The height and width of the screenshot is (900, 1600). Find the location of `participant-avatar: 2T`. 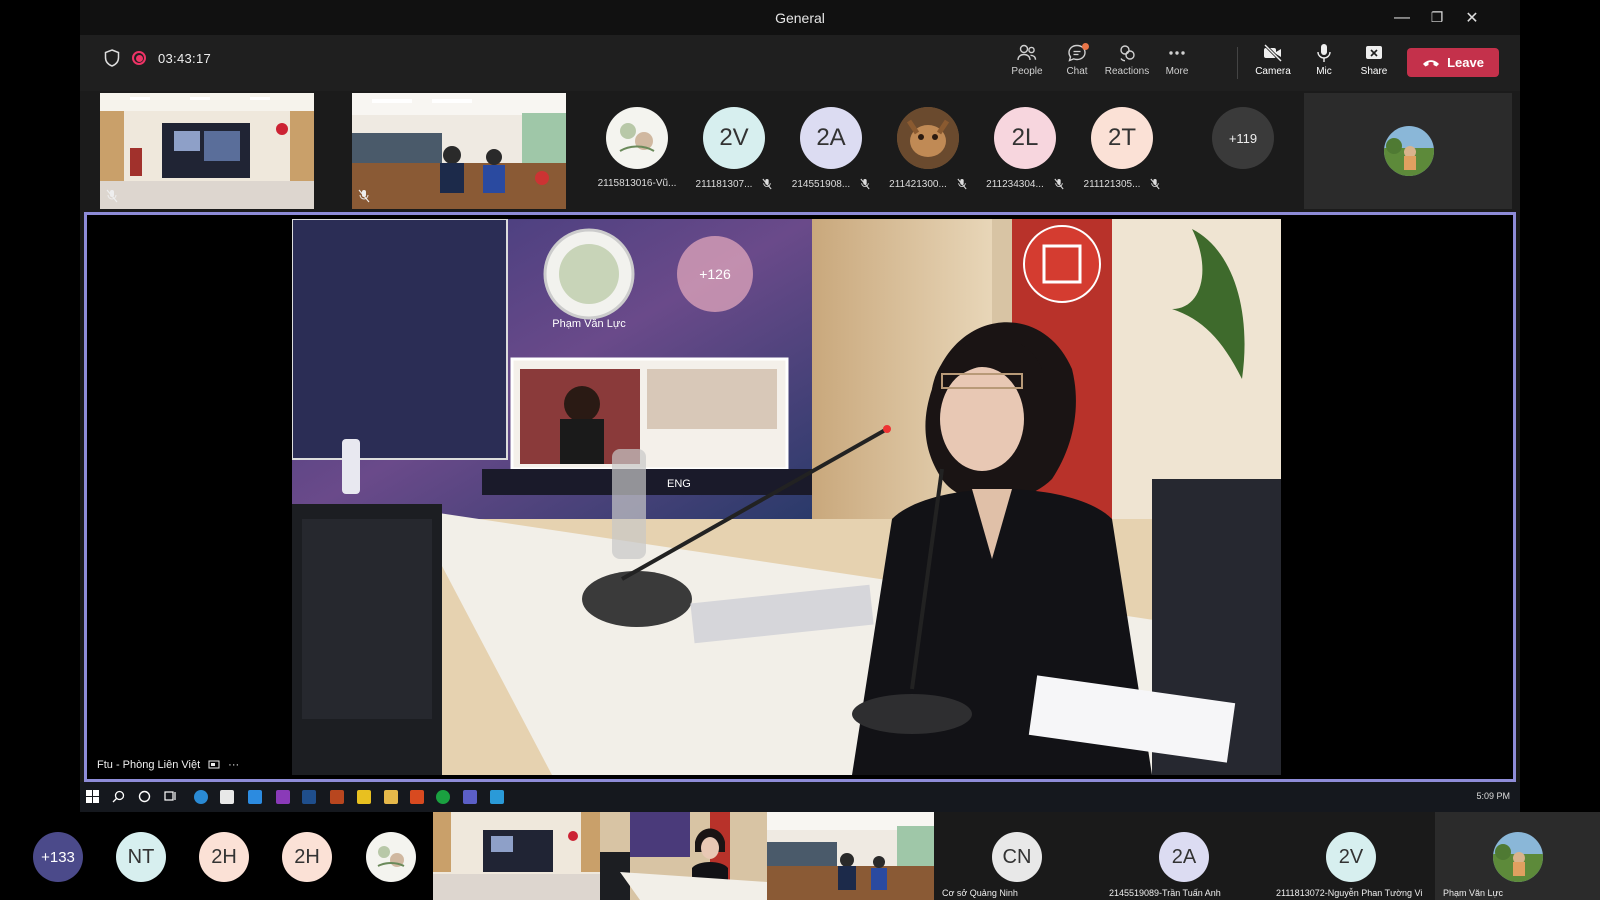

participant-avatar: 2T is located at coordinates (1122, 138).